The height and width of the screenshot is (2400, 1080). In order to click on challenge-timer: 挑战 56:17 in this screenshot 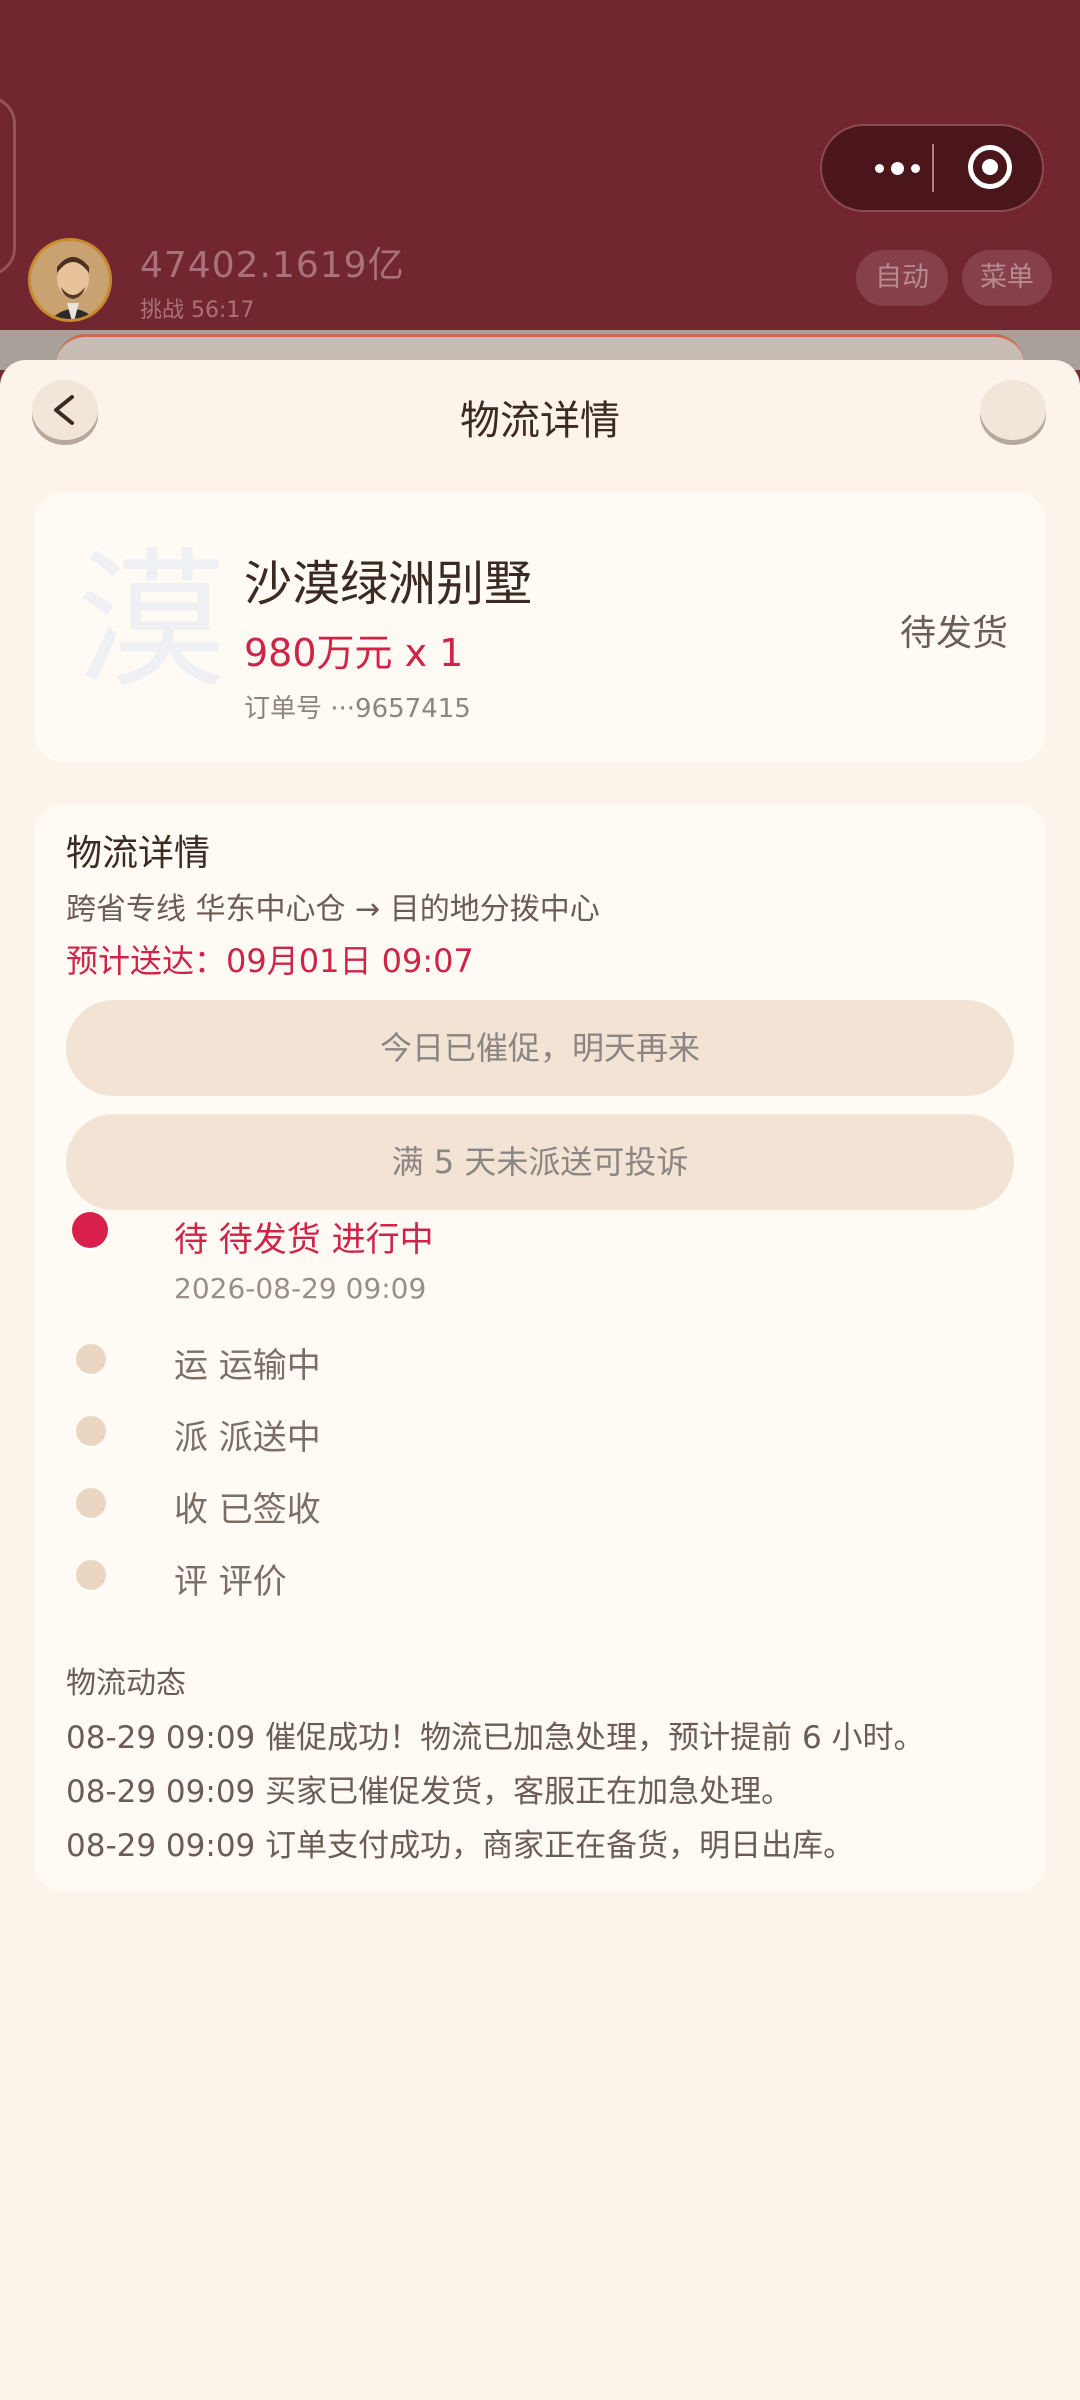, I will do `click(197, 310)`.